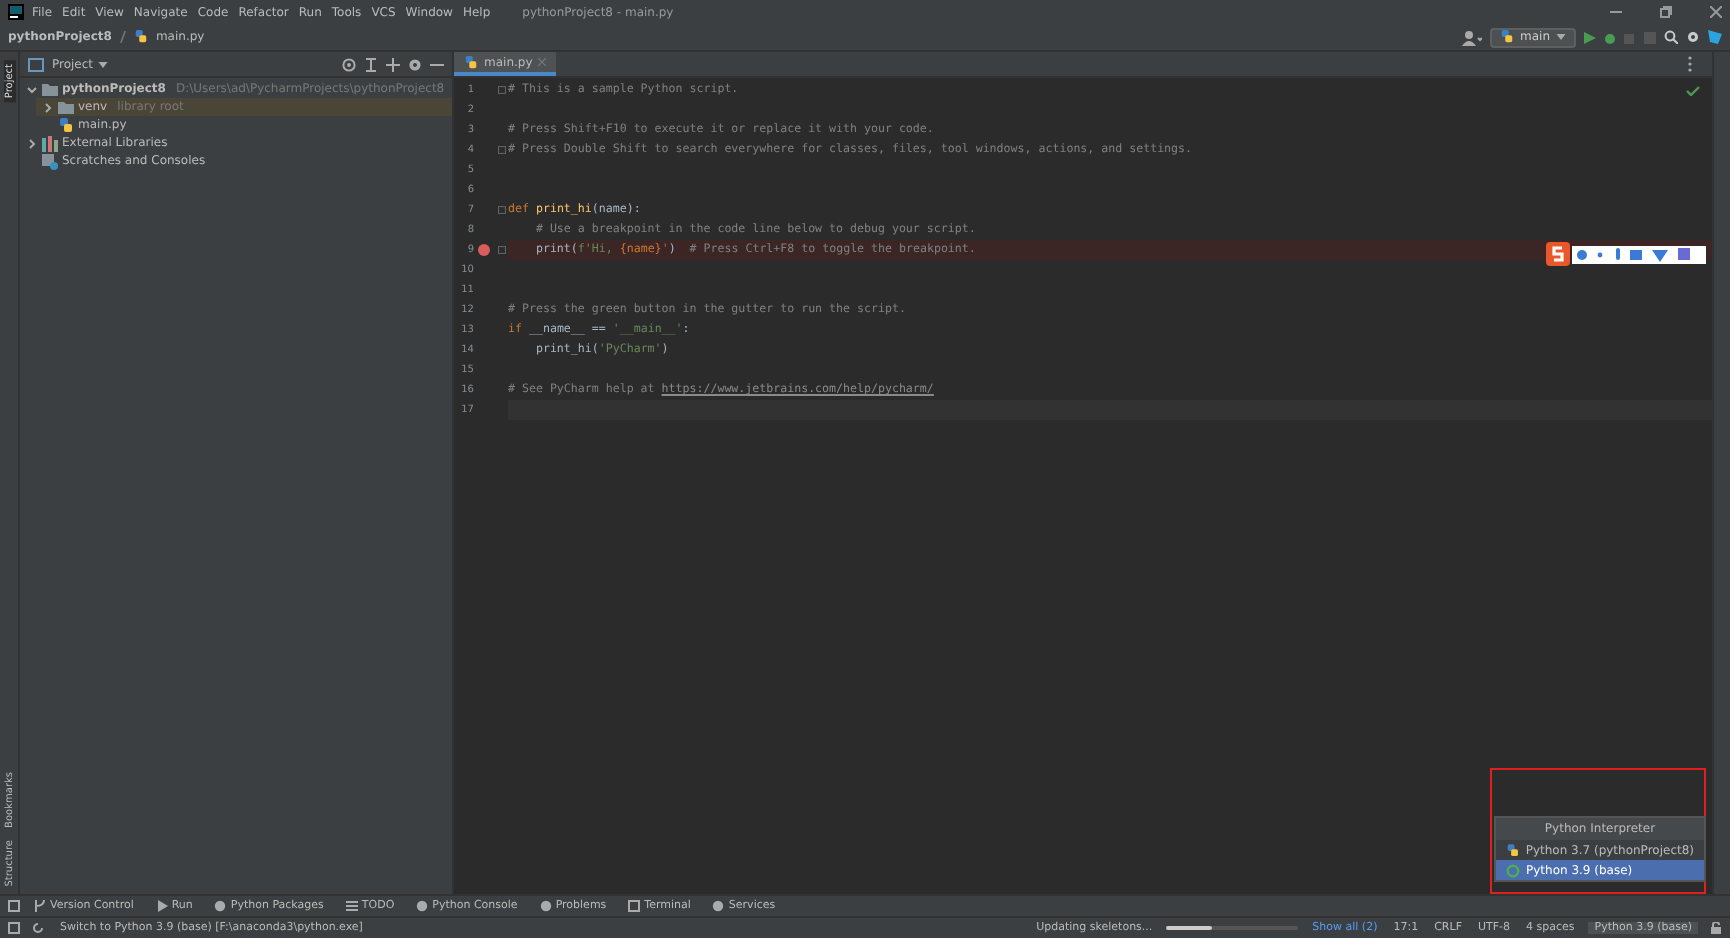  I want to click on panel-toggle-icon, so click(14, 906).